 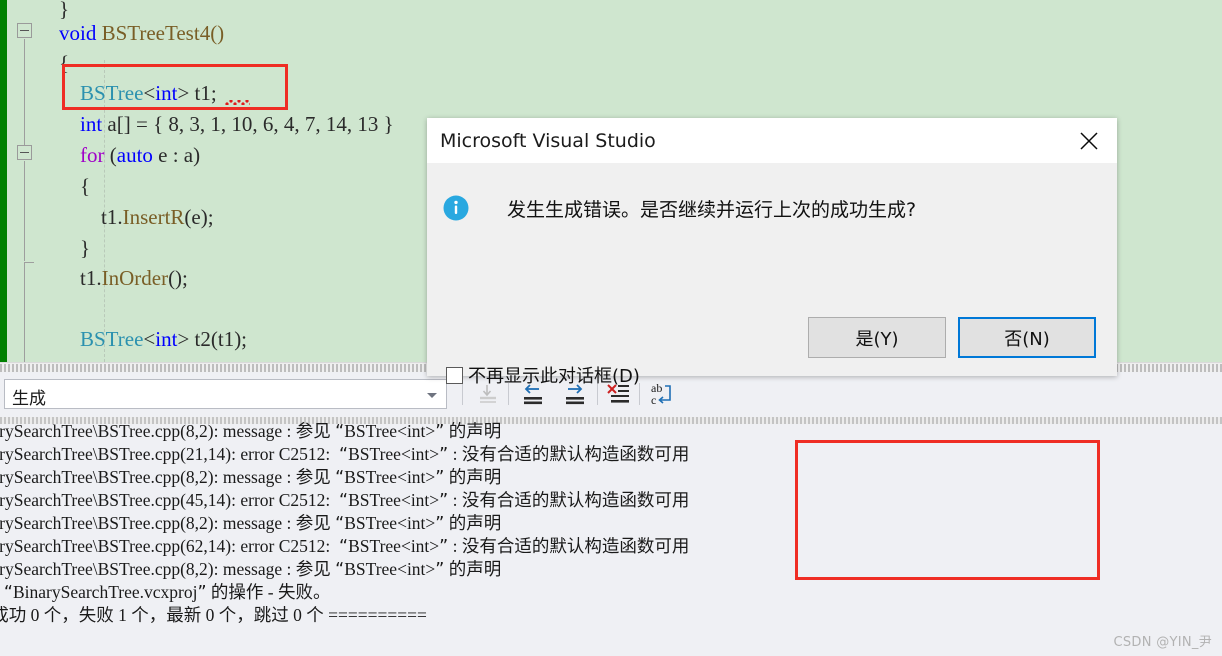 What do you see at coordinates (662, 394) in the screenshot?
I see `word-wrap-icon: ab c` at bounding box center [662, 394].